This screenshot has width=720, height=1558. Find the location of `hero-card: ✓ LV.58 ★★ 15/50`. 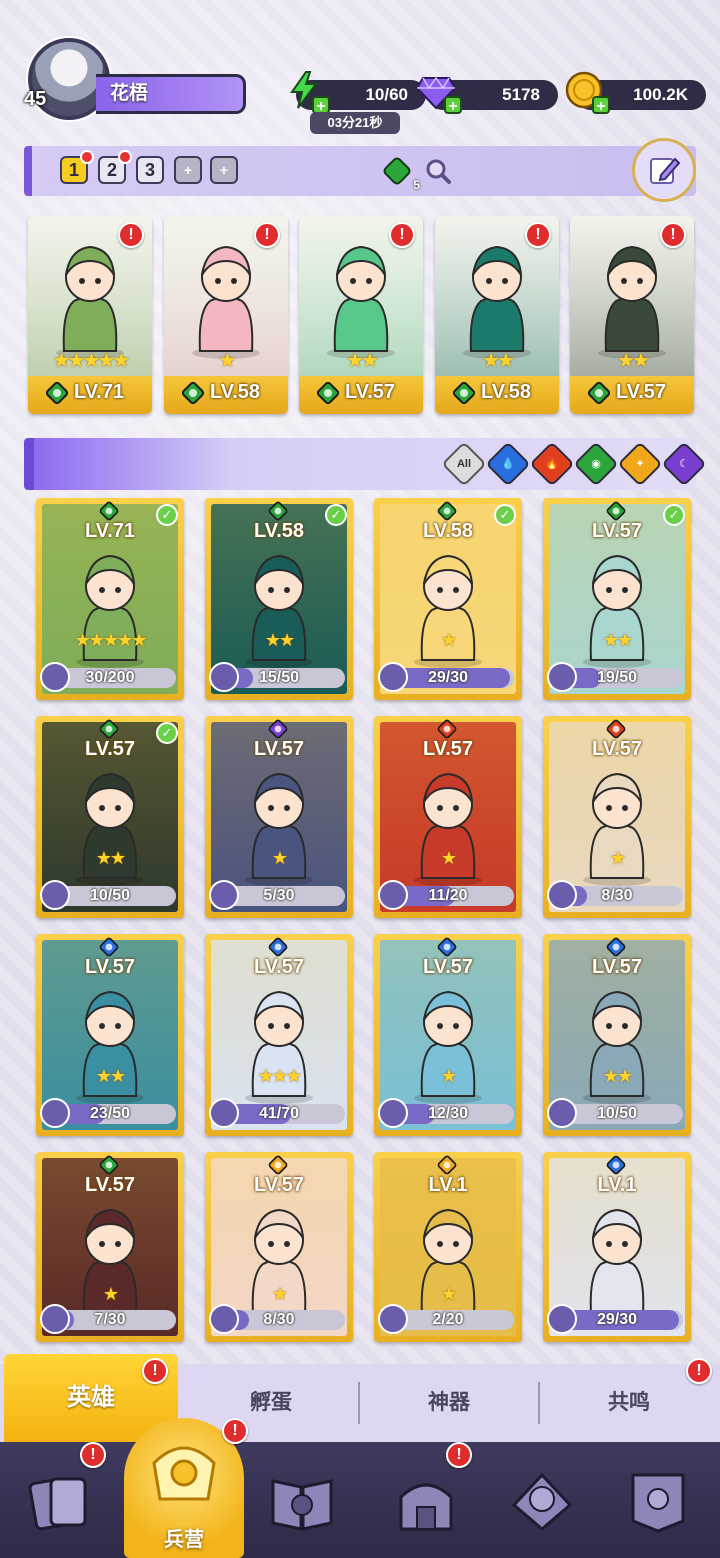

hero-card: ✓ LV.58 ★★ 15/50 is located at coordinates (279, 599).